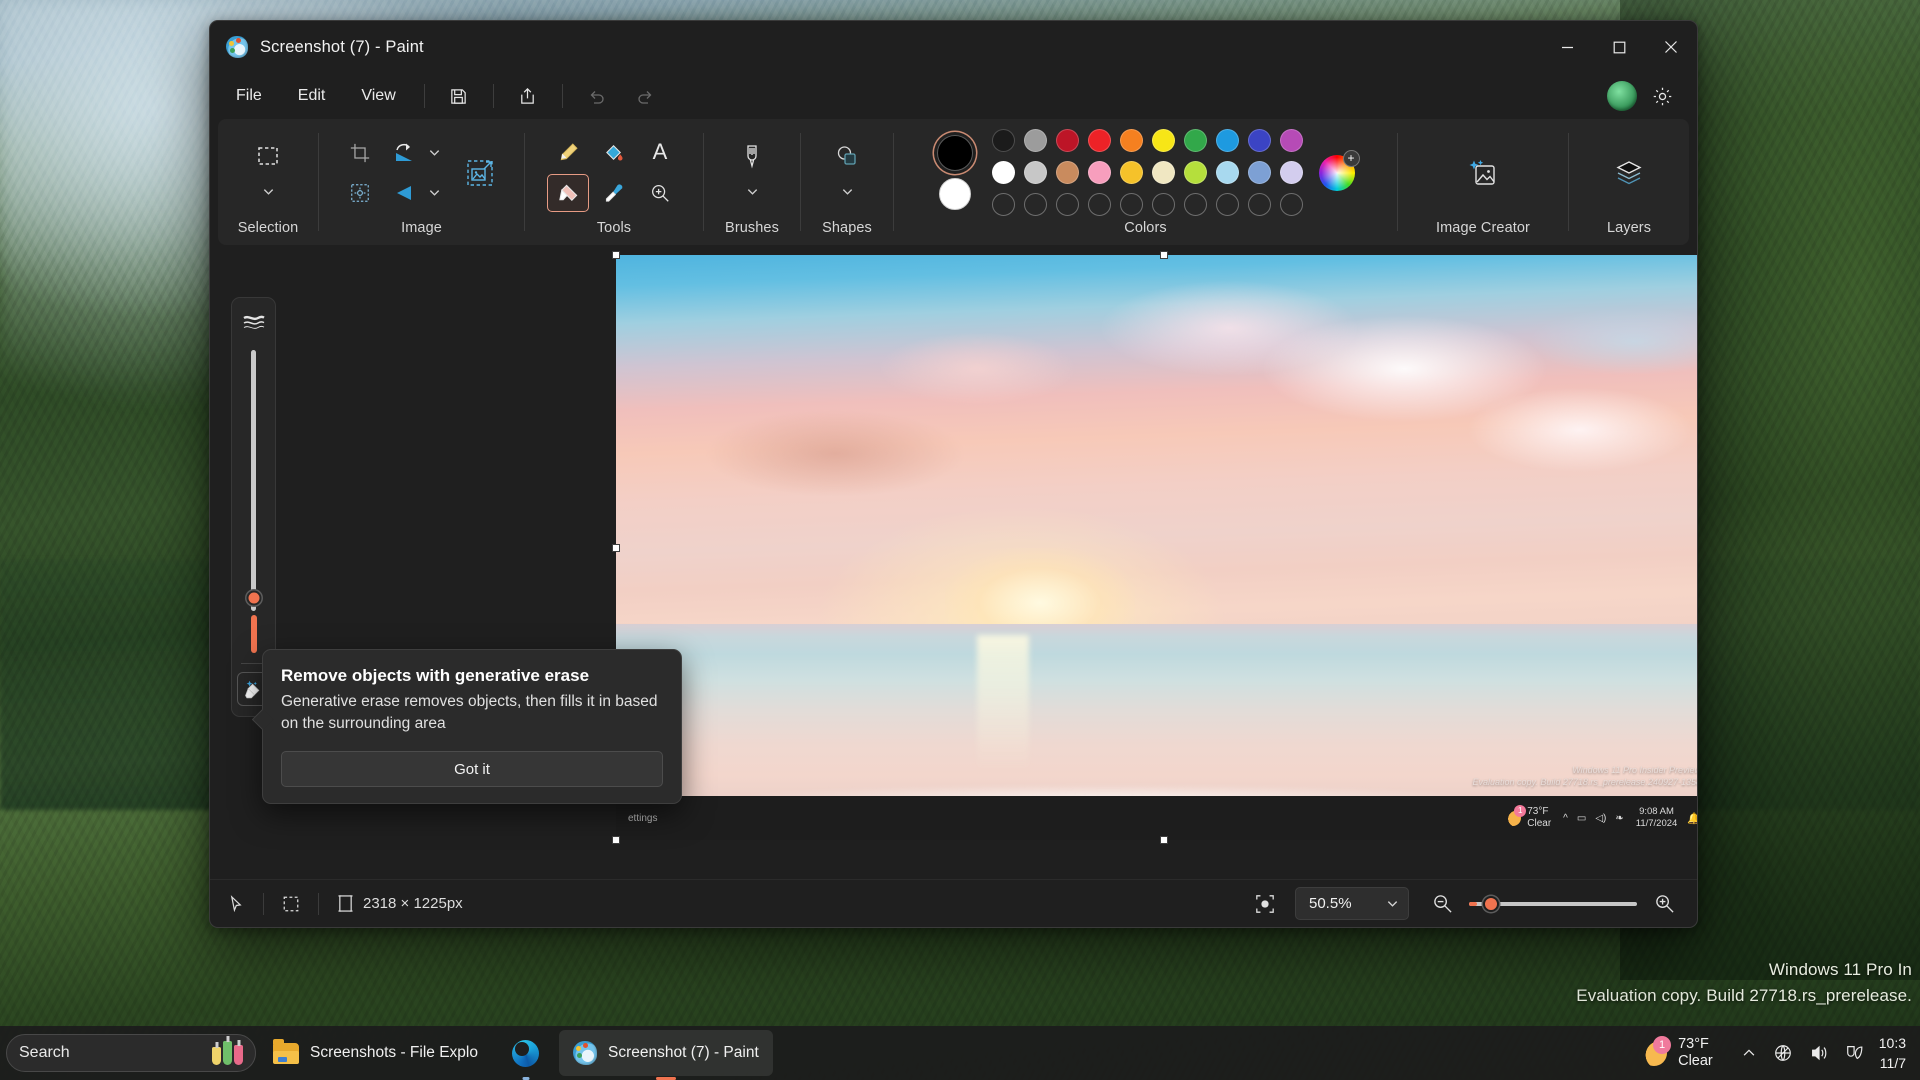  What do you see at coordinates (1662, 96) in the screenshot?
I see `settings-gear-icon` at bounding box center [1662, 96].